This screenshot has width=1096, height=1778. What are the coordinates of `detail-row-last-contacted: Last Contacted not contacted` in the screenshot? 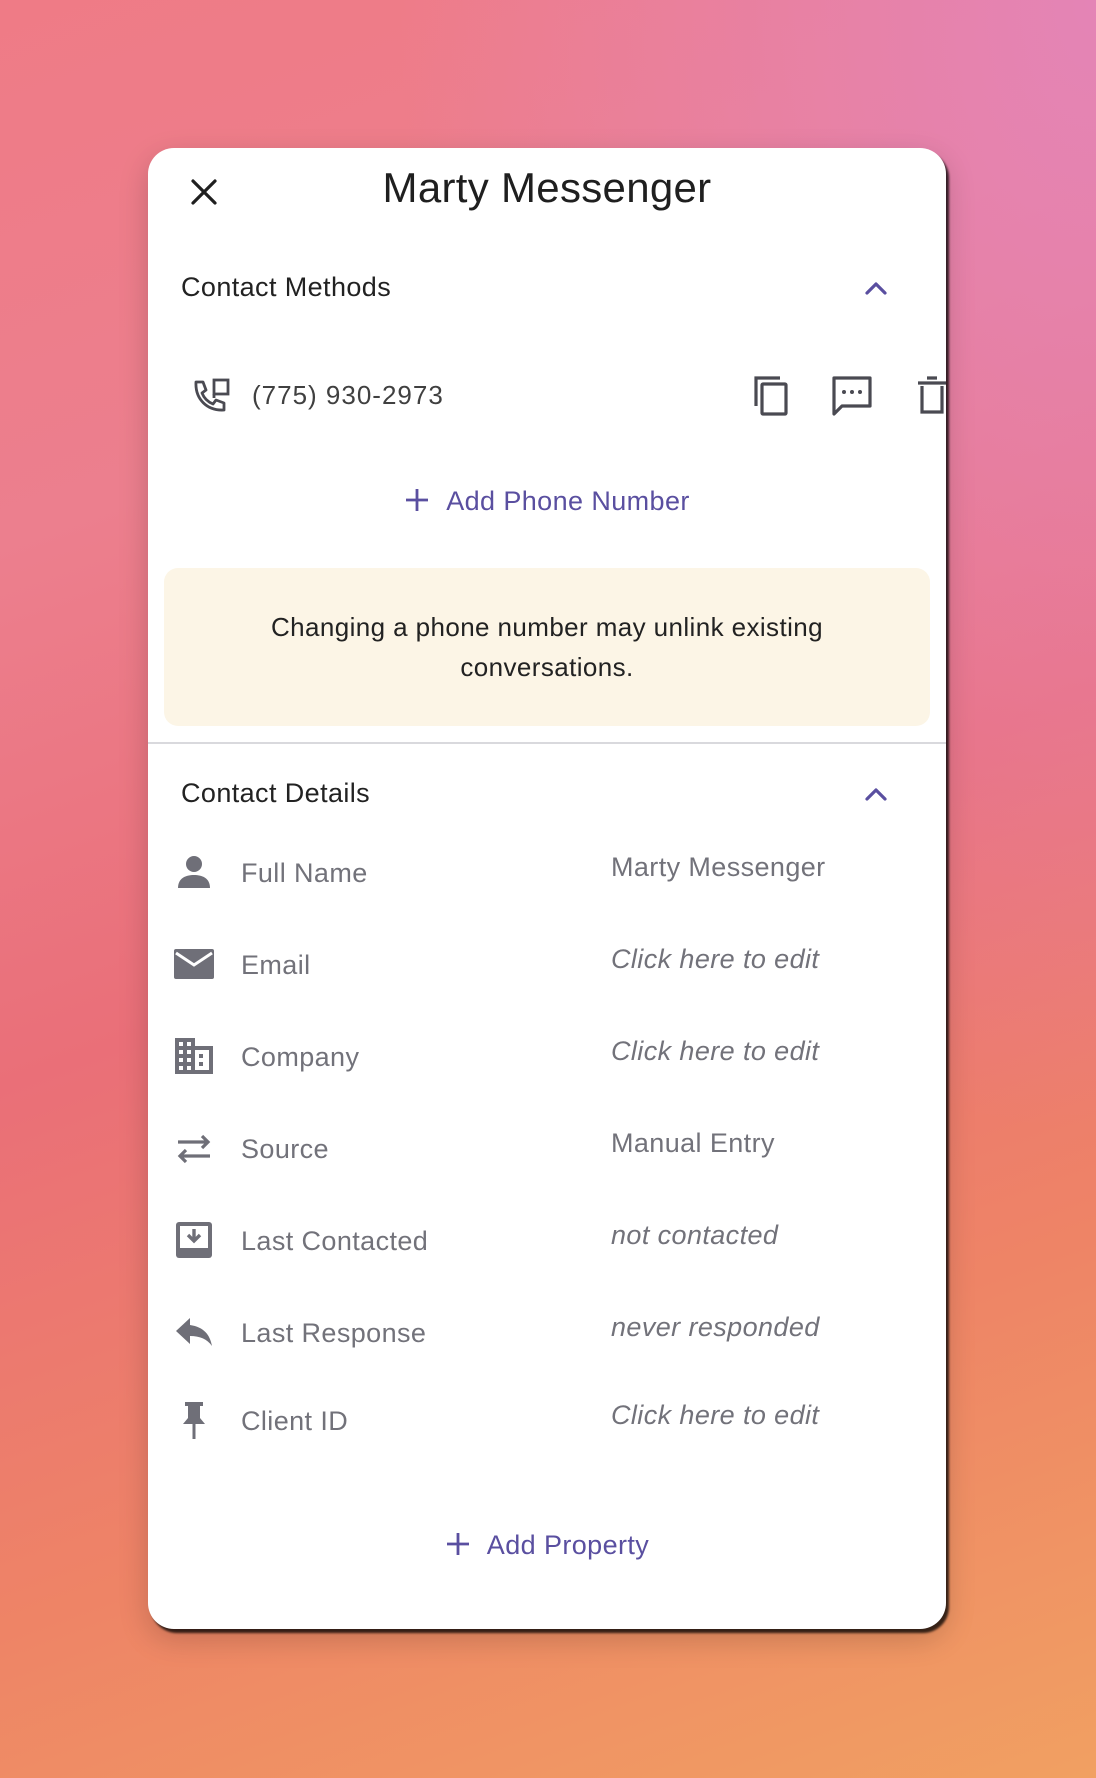 It's located at (547, 1240).